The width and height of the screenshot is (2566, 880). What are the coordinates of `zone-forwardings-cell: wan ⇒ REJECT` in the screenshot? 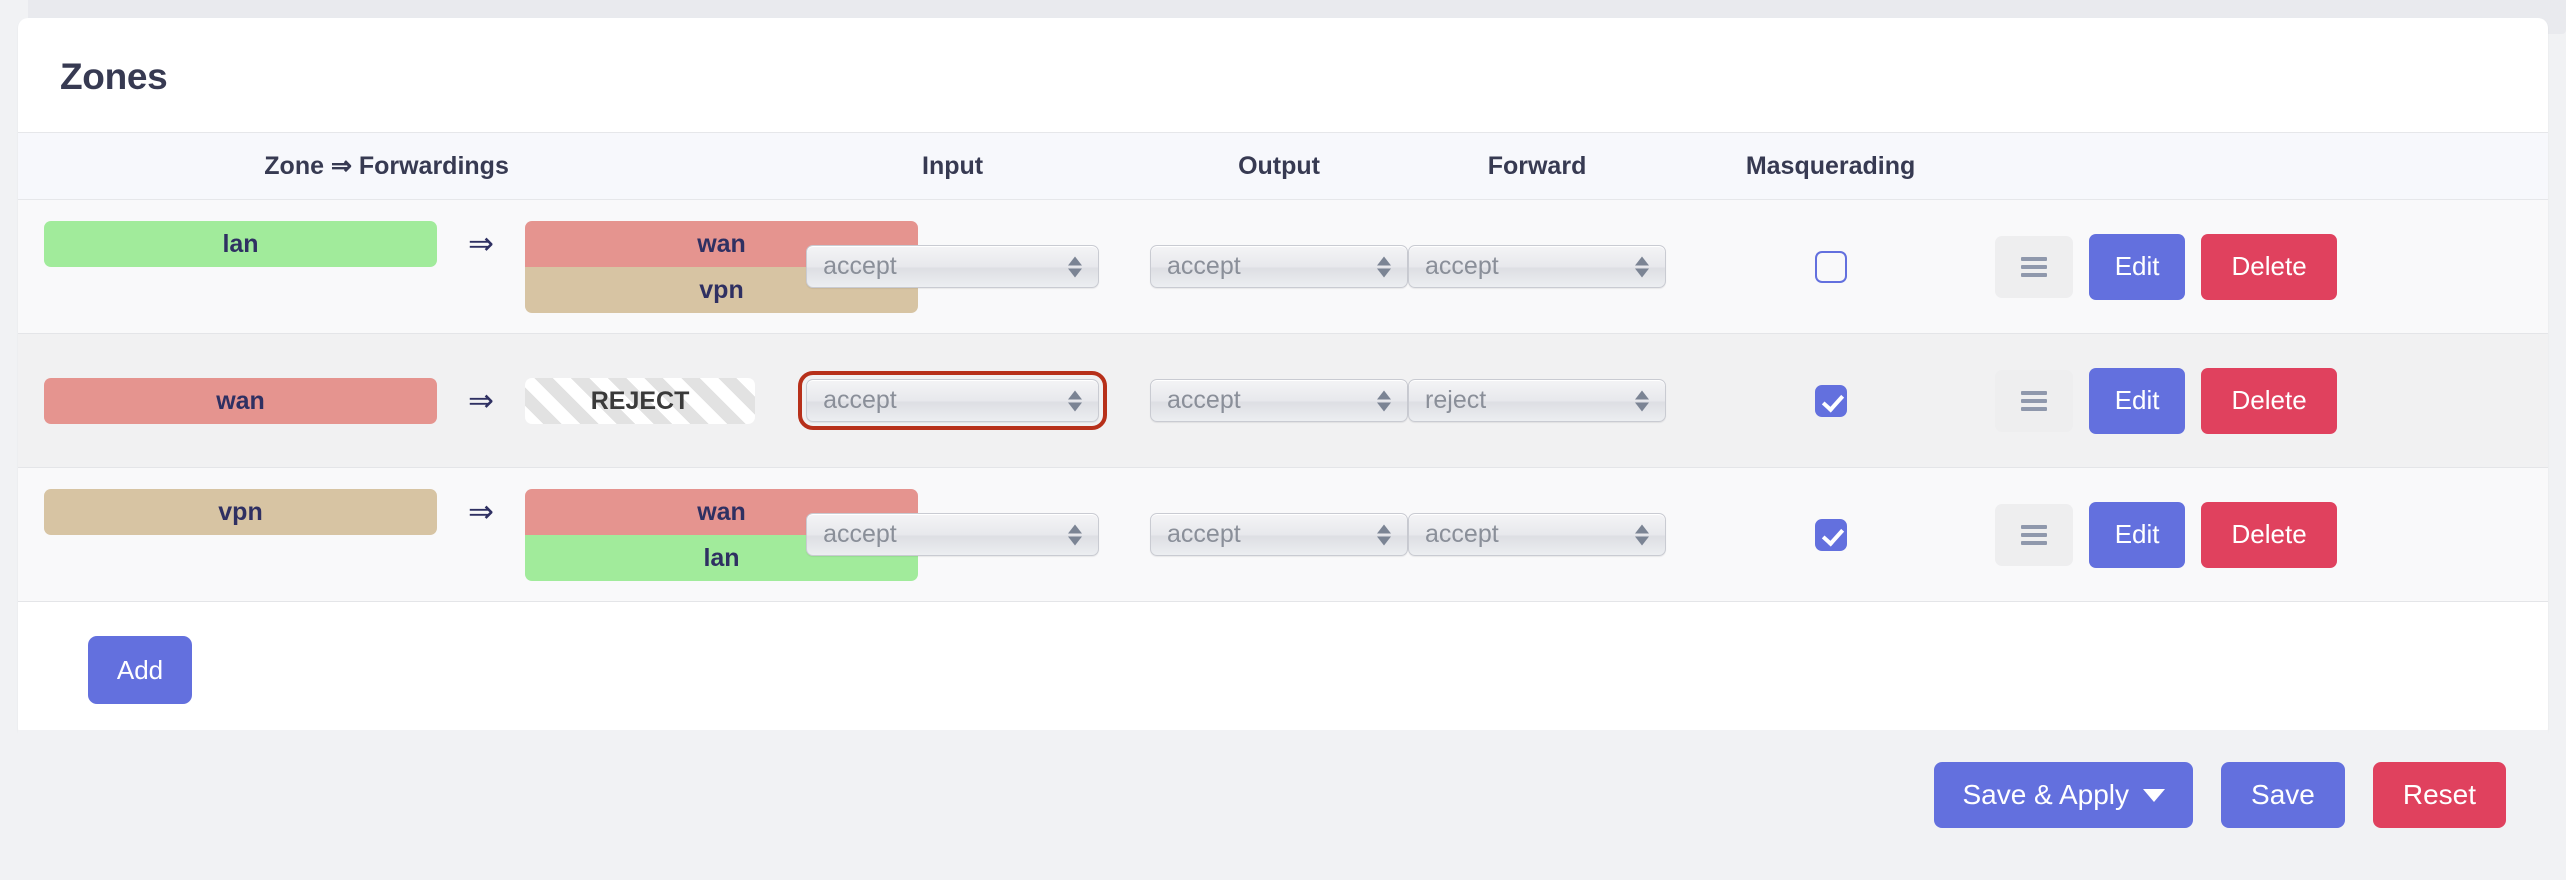 It's located at (387, 401).